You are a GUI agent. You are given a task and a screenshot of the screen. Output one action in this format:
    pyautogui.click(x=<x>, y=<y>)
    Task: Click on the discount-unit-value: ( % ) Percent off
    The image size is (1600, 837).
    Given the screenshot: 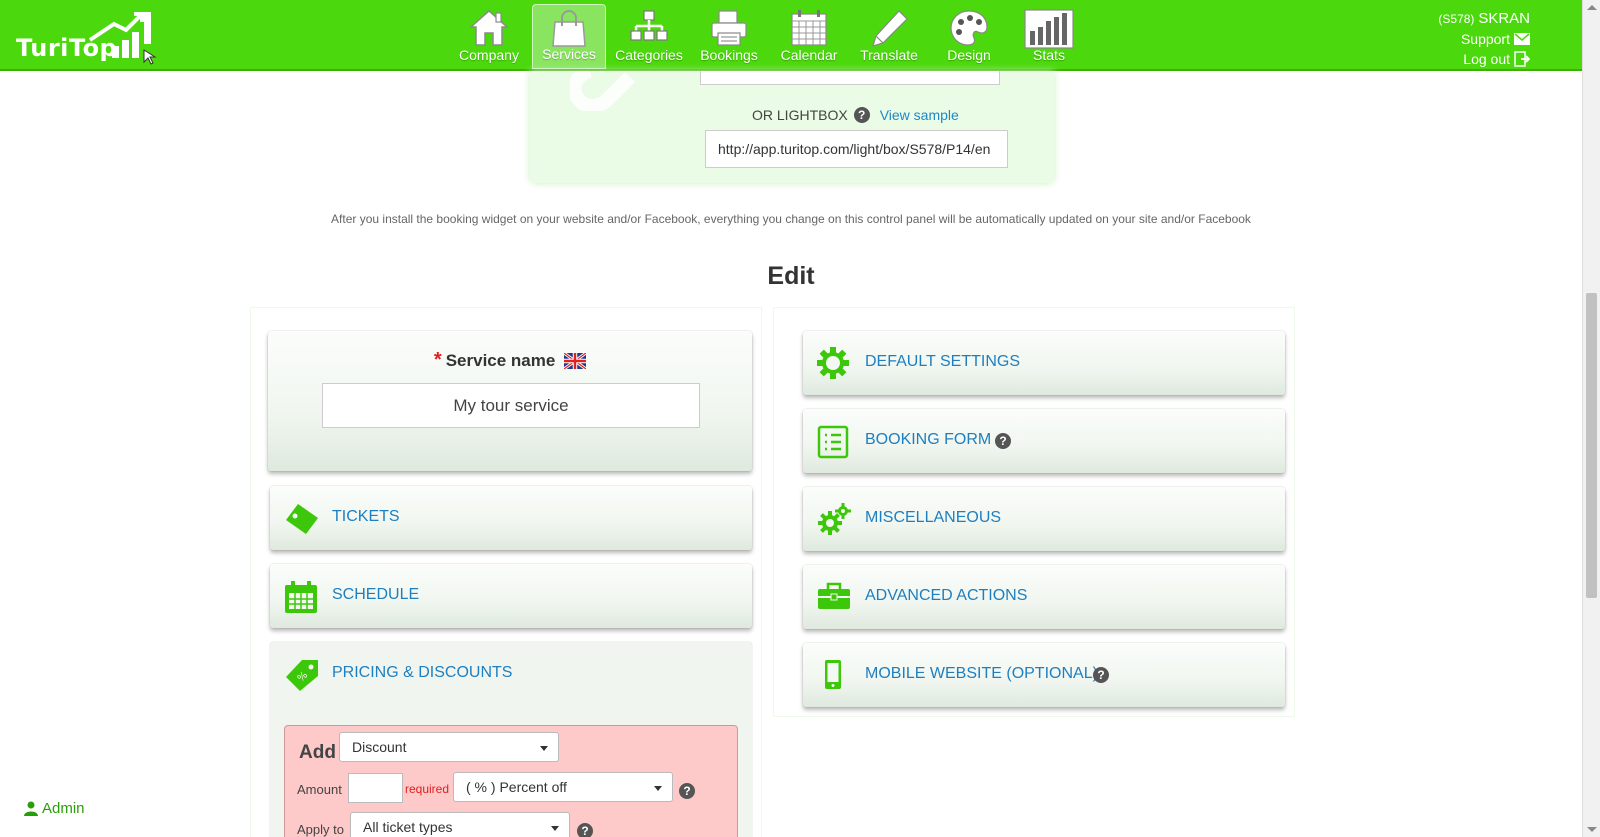 What is the action you would take?
    pyautogui.click(x=516, y=787)
    